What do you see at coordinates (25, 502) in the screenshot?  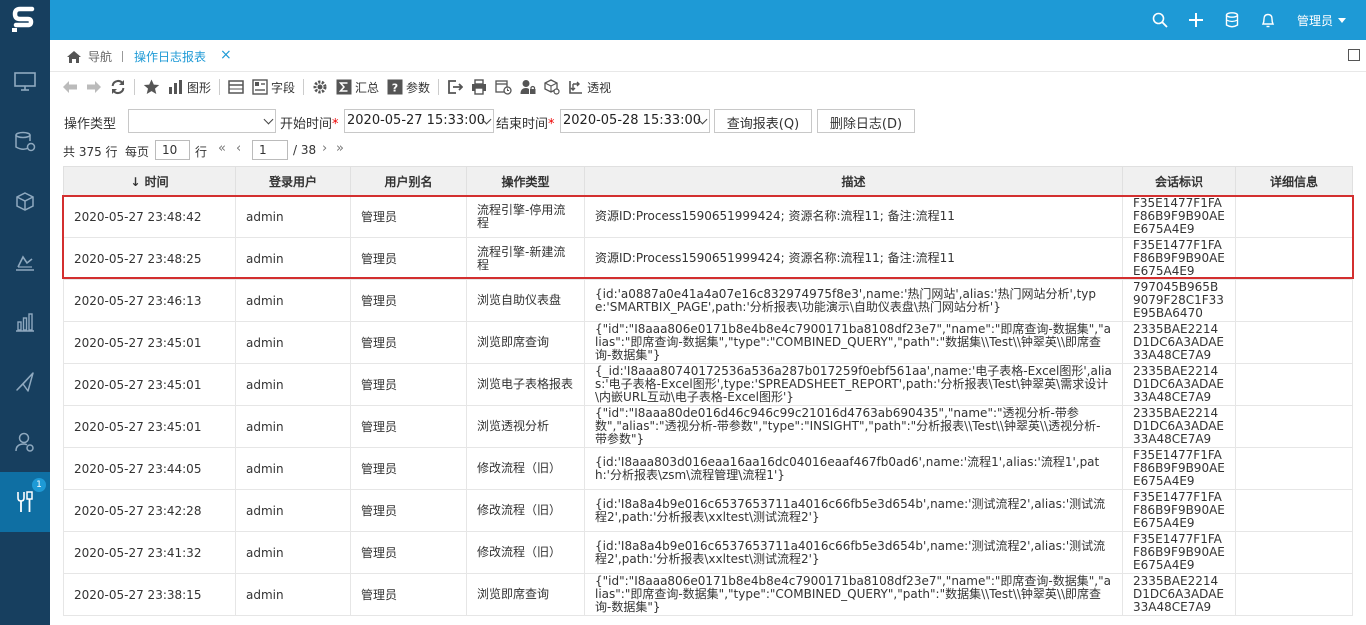 I see `sidebar-item-tools: 1` at bounding box center [25, 502].